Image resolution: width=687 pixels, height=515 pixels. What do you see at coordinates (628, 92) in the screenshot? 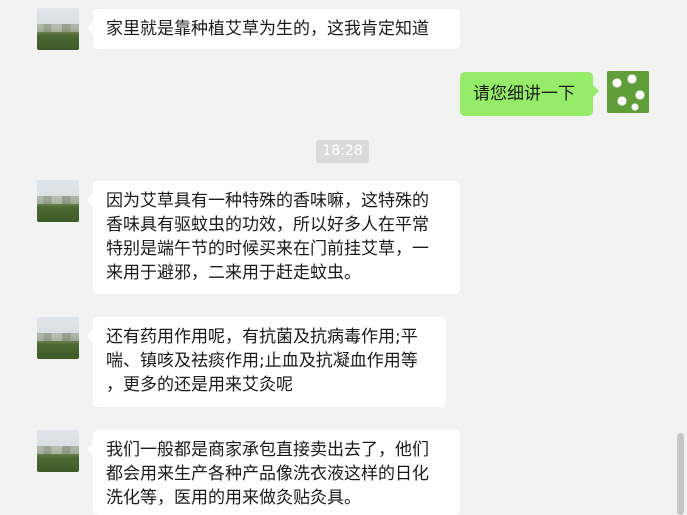
I see `my-avatar` at bounding box center [628, 92].